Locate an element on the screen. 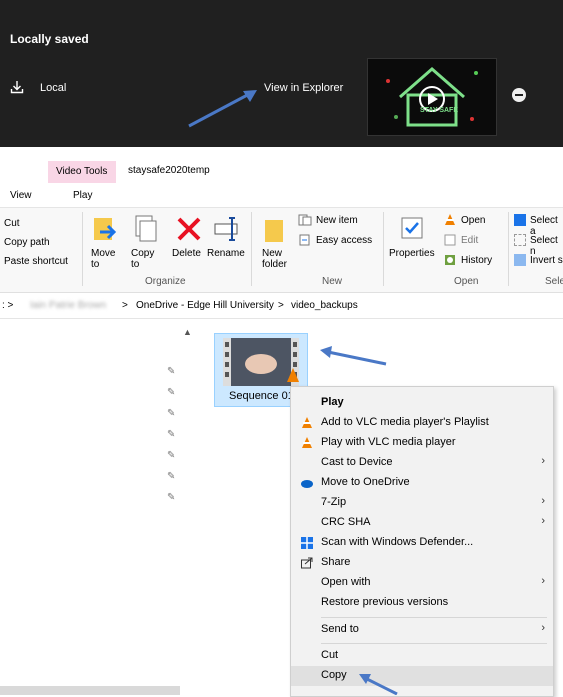 Image resolution: width=563 pixels, height=697 pixels. delete-icon is located at coordinates (189, 229).